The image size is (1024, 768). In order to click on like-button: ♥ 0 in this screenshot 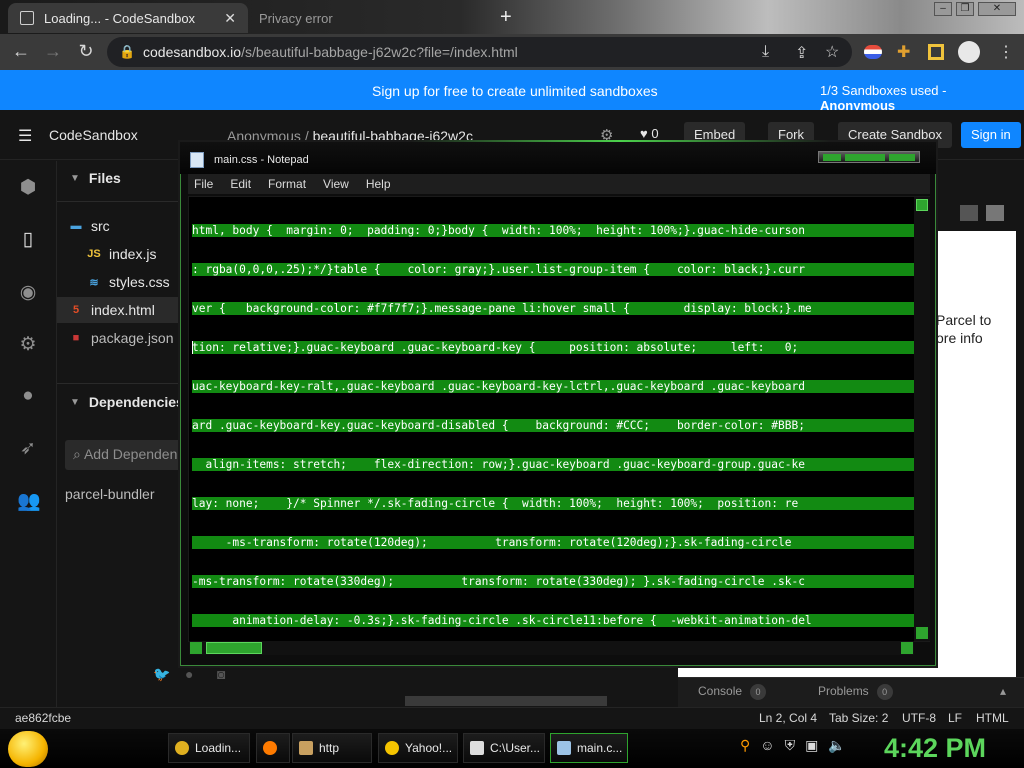, I will do `click(649, 133)`.